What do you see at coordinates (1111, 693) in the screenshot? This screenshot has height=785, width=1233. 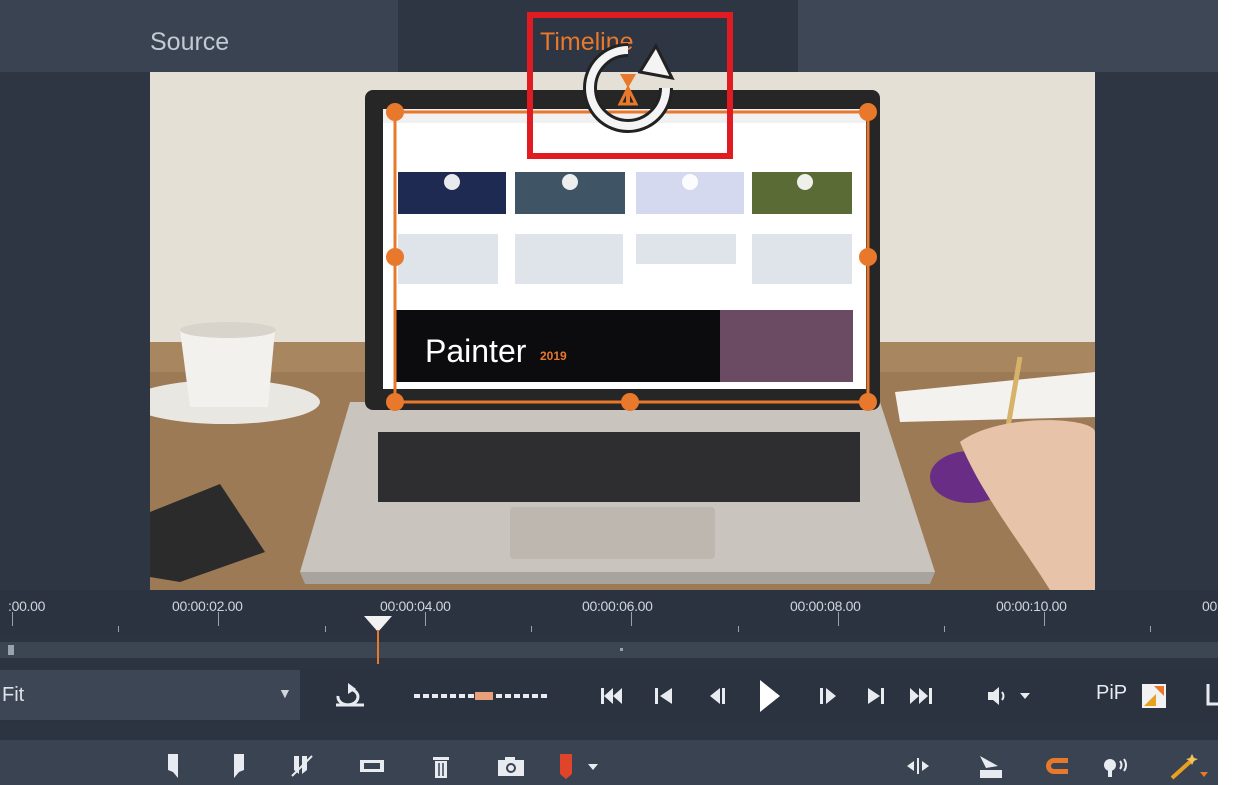 I see `pip-button: PiP` at bounding box center [1111, 693].